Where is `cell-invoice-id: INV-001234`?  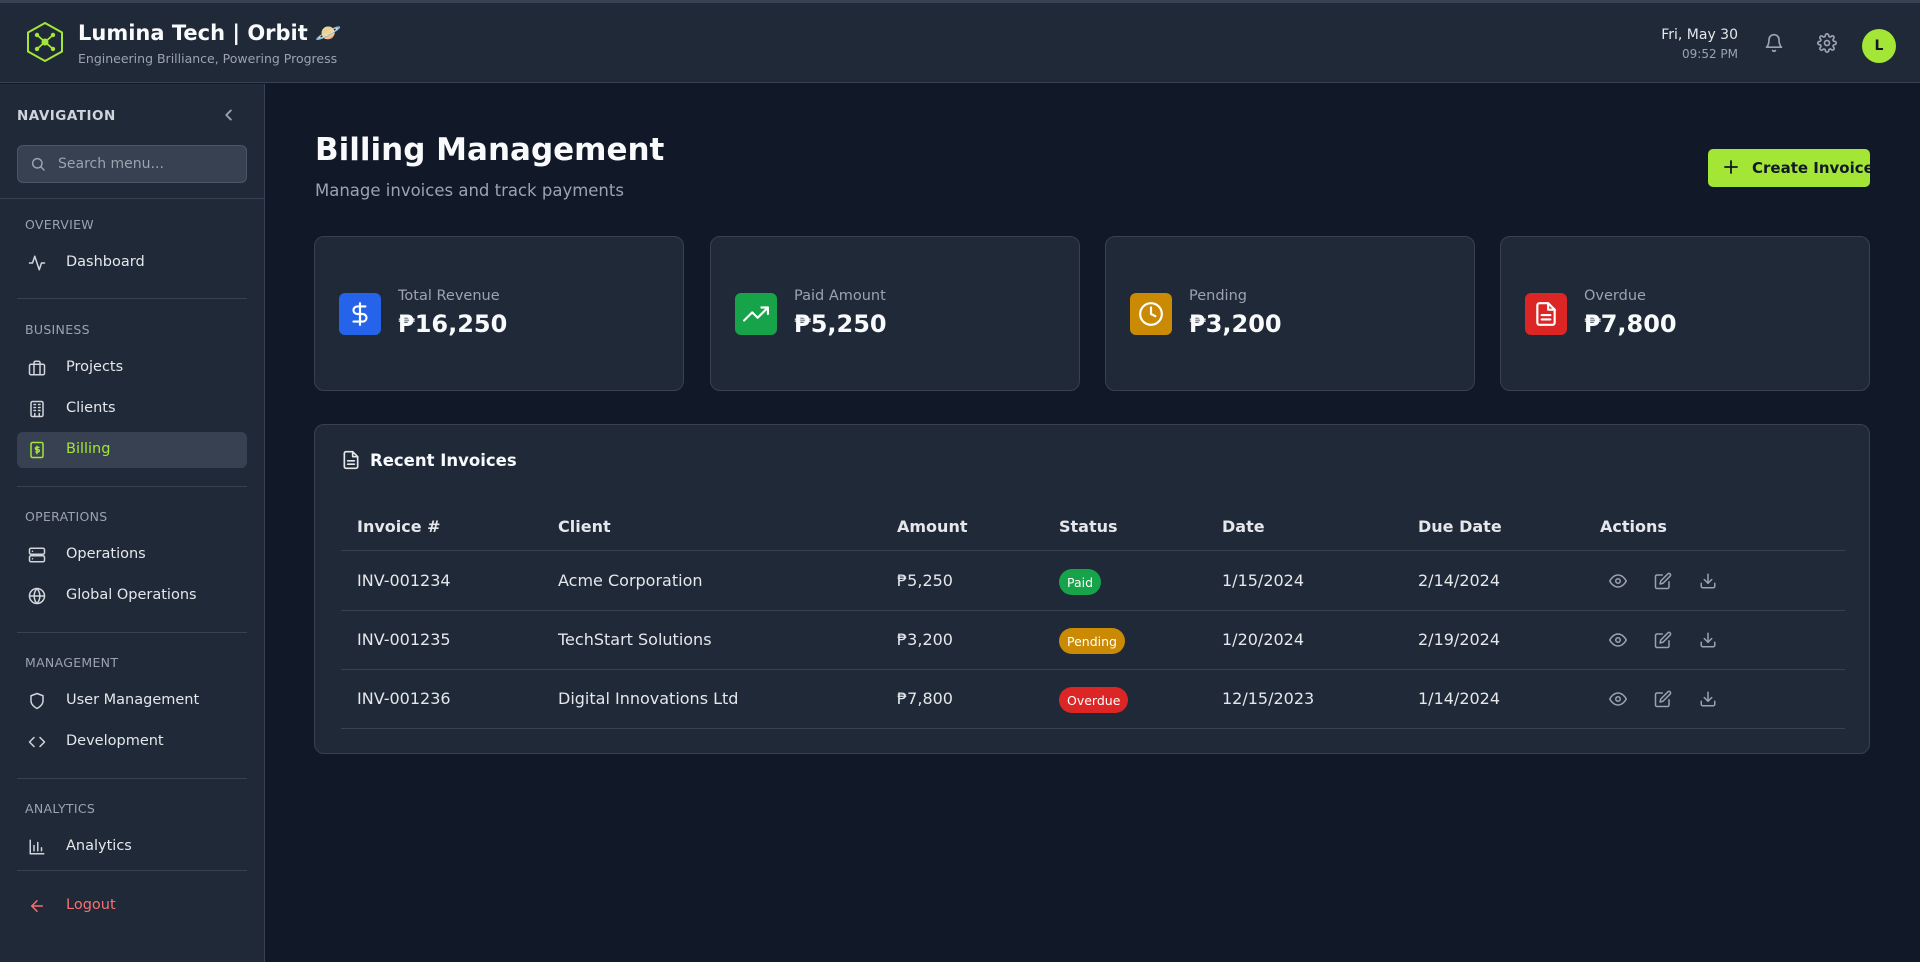
cell-invoice-id: INV-001234 is located at coordinates (404, 580).